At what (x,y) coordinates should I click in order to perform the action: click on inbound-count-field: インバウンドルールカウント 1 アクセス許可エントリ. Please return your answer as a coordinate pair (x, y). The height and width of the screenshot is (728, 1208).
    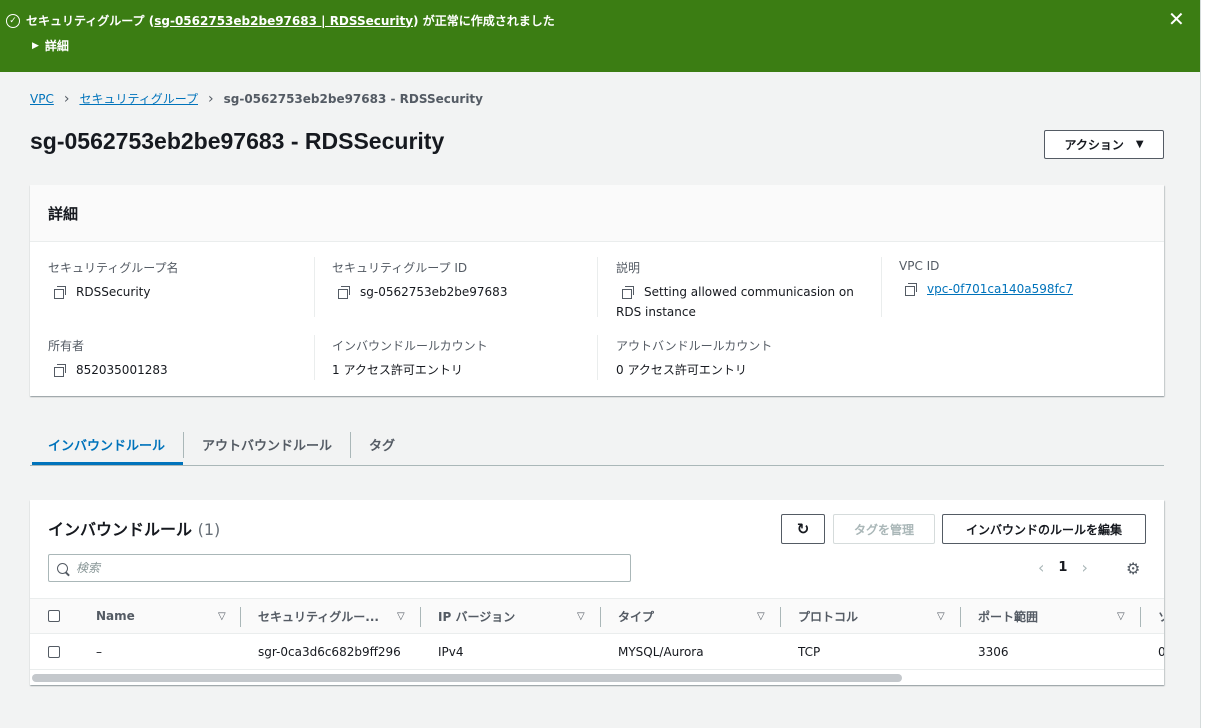
    Looking at the image, I should click on (410, 358).